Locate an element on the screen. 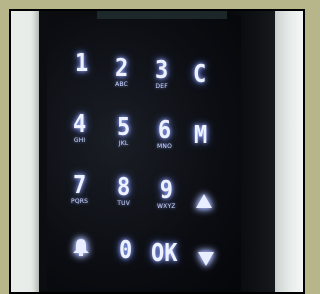  key-ok: OK is located at coordinates (164, 253).